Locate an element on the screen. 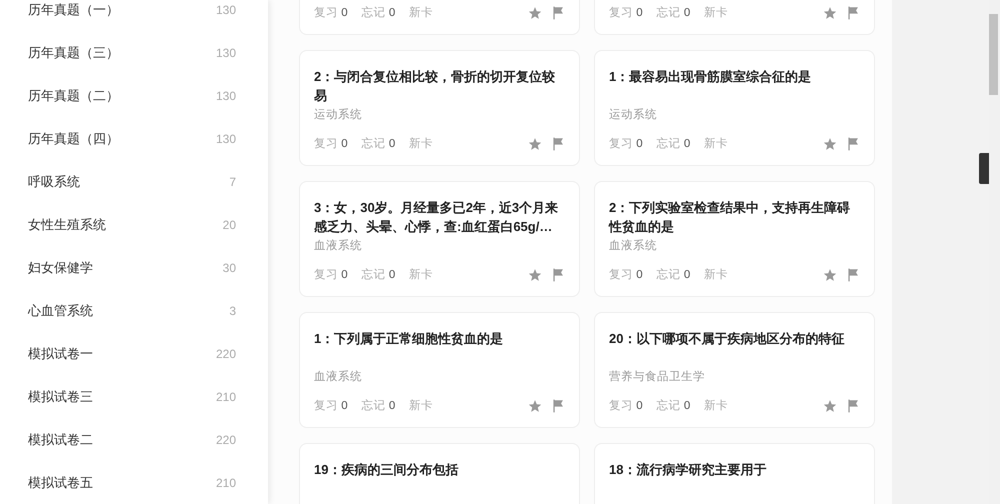  question-title: 2：与闭合复位相比较，骨折的切开复位较易 is located at coordinates (435, 86).